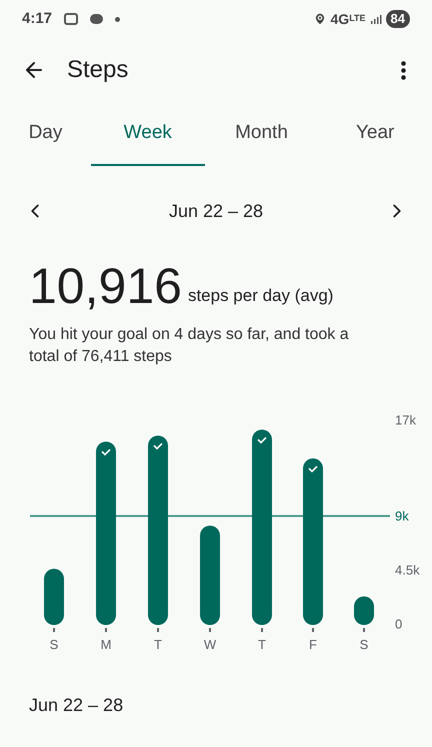 Image resolution: width=432 pixels, height=747 pixels. What do you see at coordinates (210, 644) in the screenshot?
I see `day-label: W` at bounding box center [210, 644].